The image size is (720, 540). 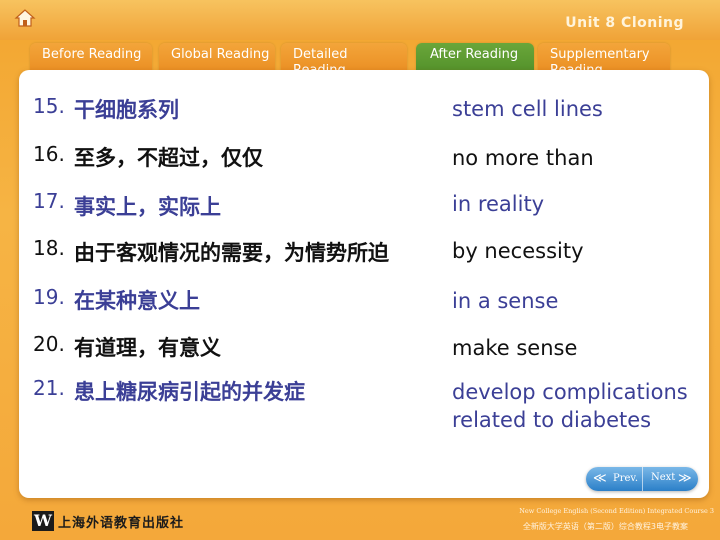 I want to click on tab-label: Before Reading, so click(x=92, y=54).